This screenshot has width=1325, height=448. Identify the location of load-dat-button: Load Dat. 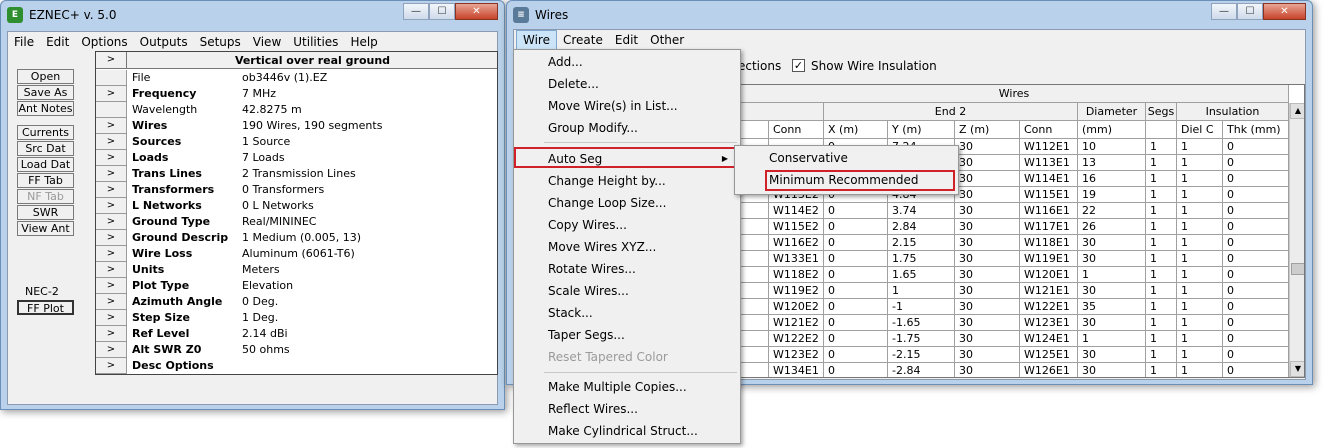
(45, 164).